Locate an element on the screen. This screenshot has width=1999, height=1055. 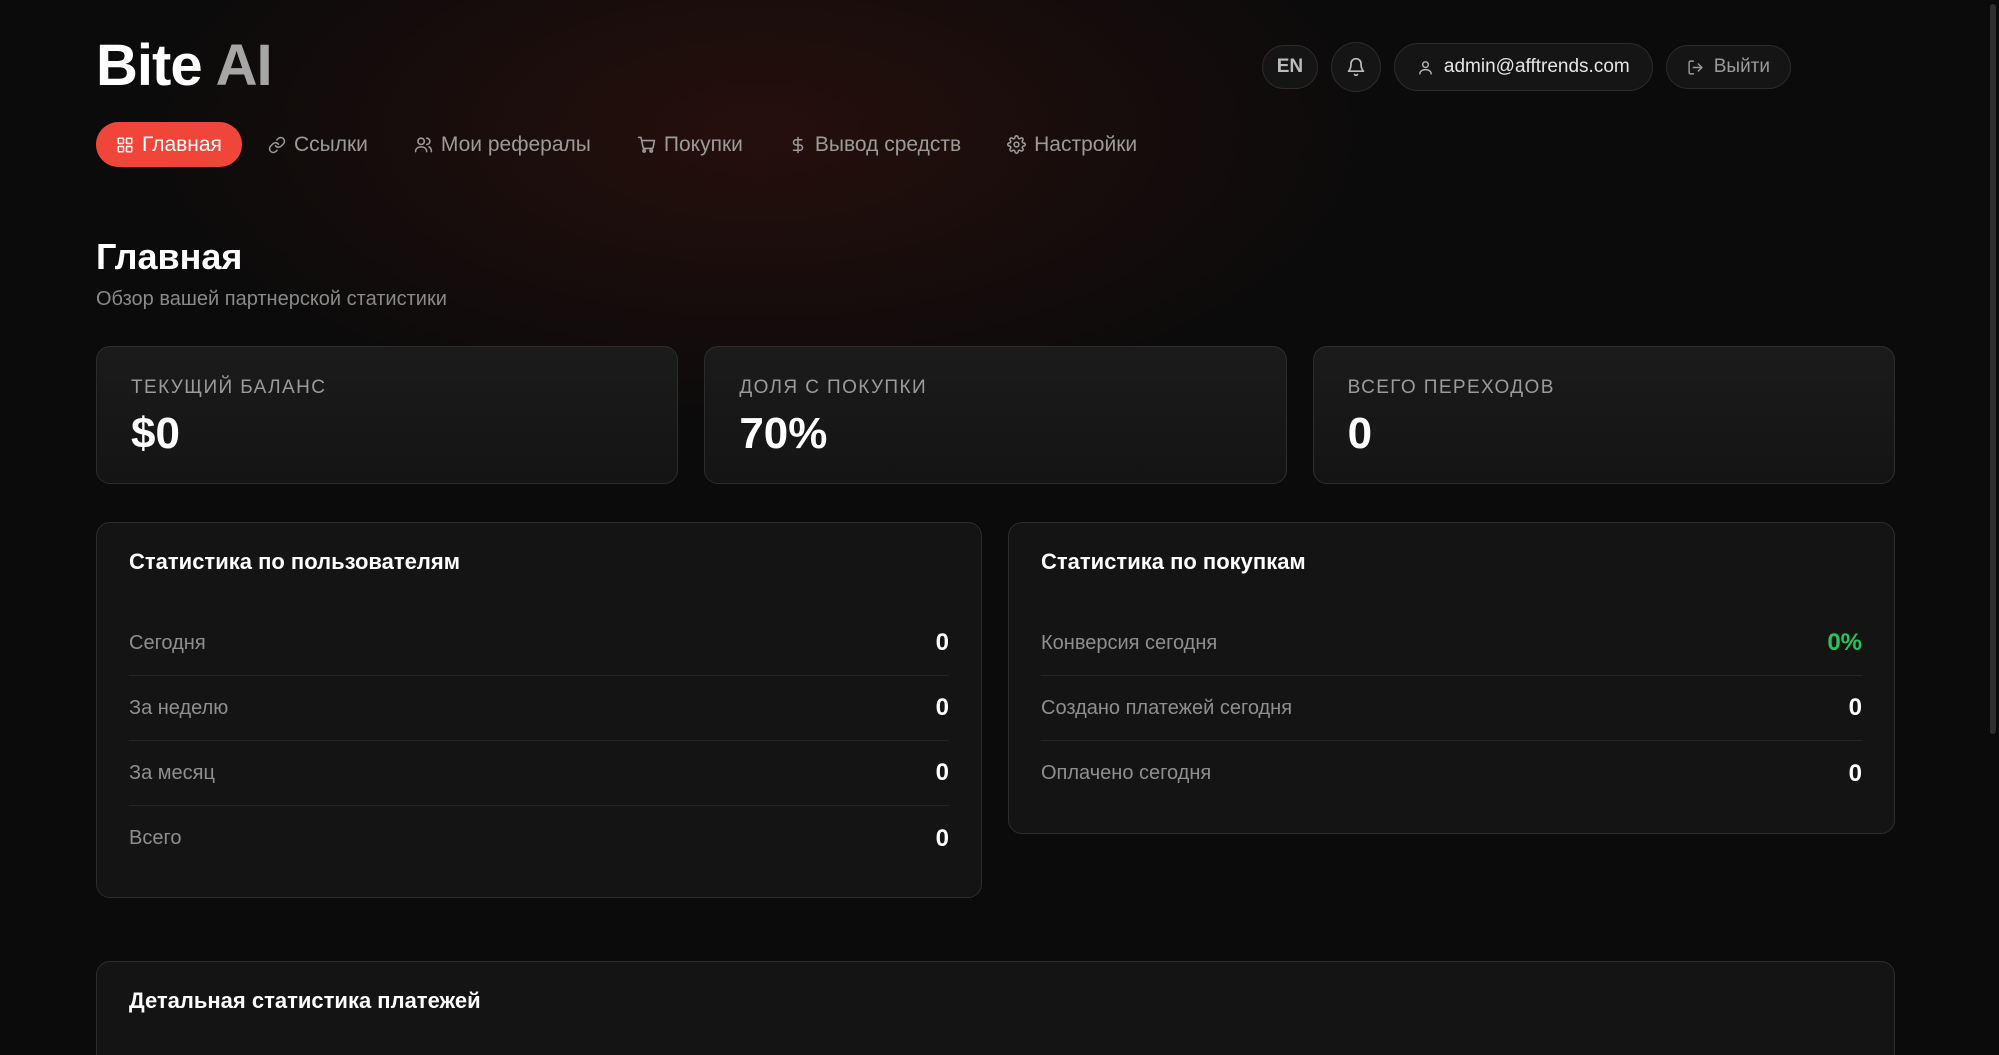
nav-item-label: Покупки is located at coordinates (703, 144).